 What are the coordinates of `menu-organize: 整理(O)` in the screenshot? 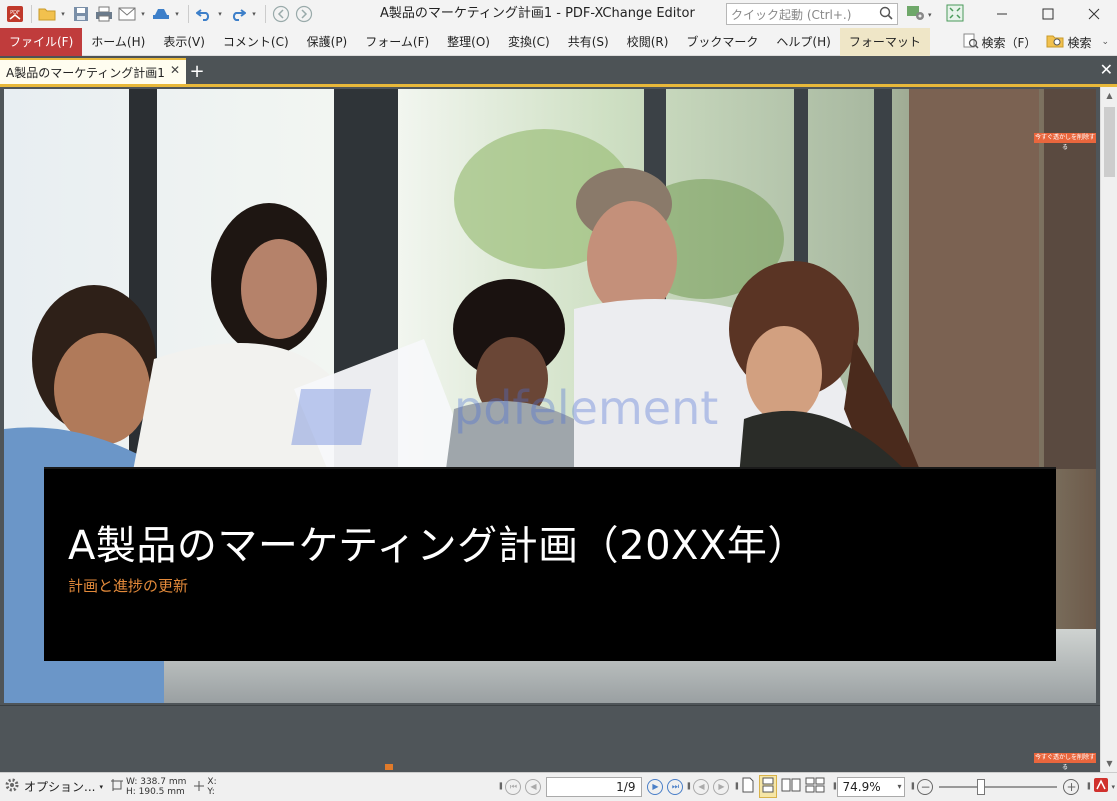 It's located at (468, 42).